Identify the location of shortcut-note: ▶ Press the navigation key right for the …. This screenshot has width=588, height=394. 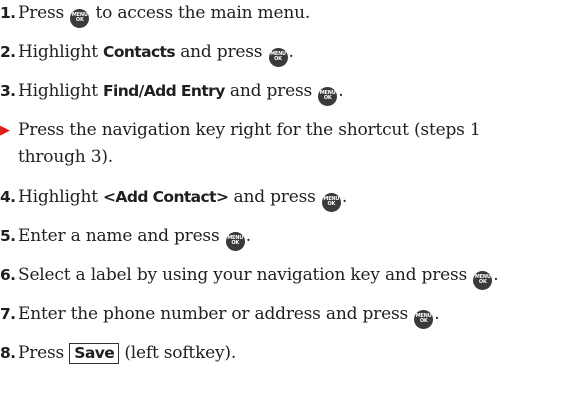
(240, 131).